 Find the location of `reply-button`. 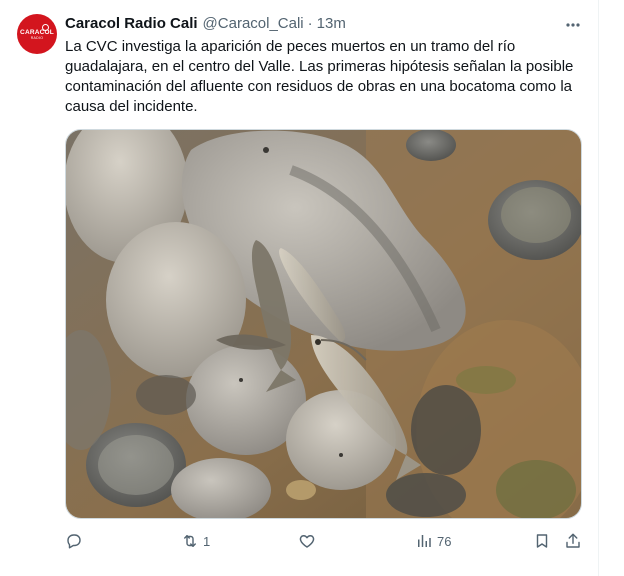

reply-button is located at coordinates (76, 541).